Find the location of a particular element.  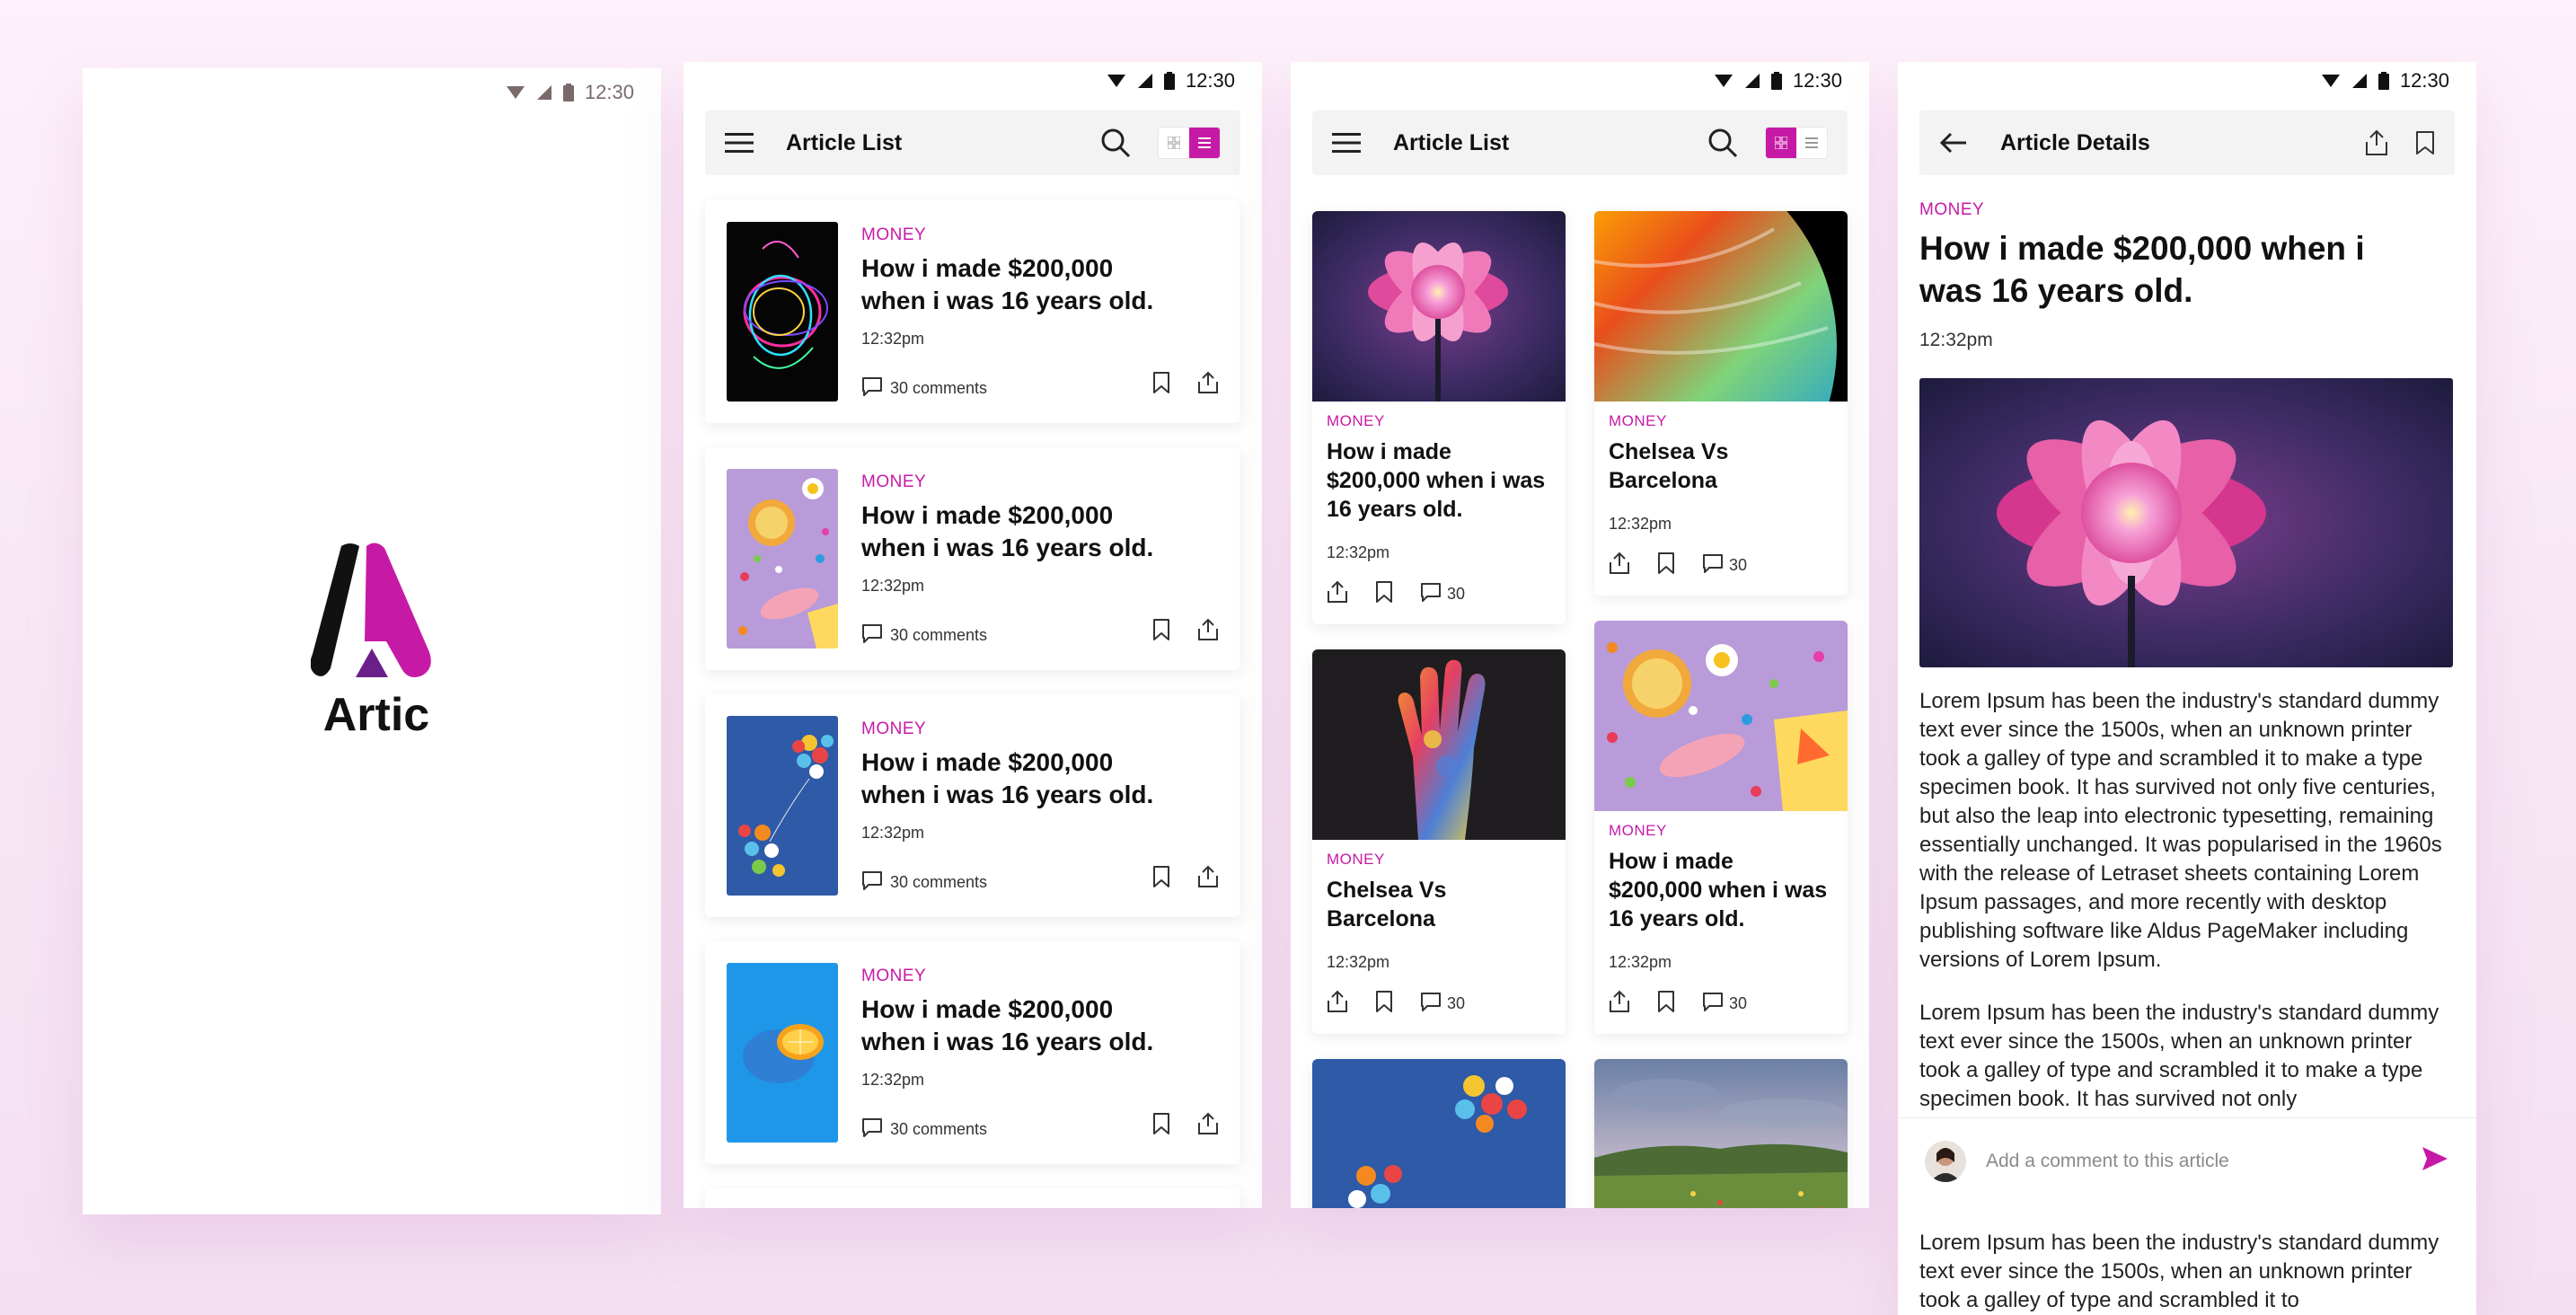

card-actions is located at coordinates (1185, 879).